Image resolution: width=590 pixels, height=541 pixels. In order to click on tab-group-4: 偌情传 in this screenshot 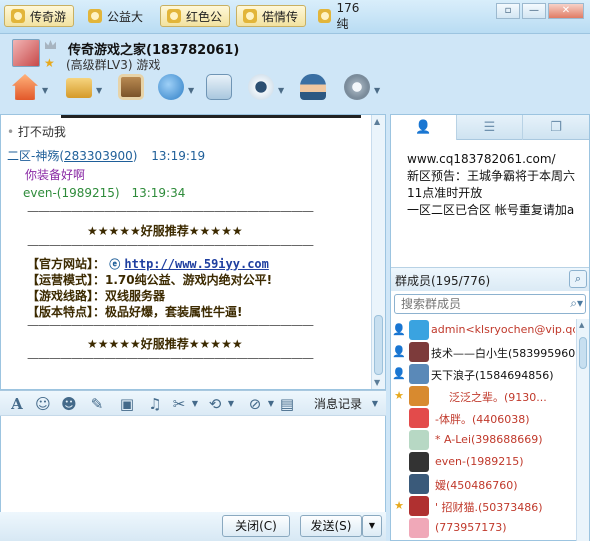, I will do `click(271, 16)`.